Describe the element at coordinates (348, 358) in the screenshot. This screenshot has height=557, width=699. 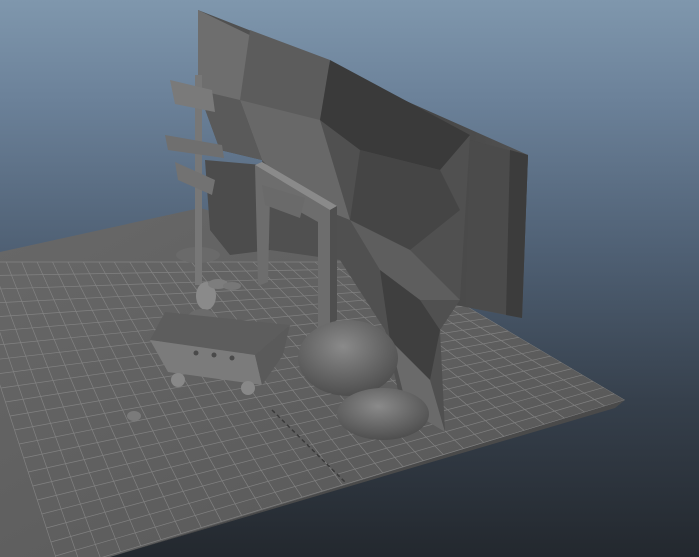
I see `boulder-large` at that location.